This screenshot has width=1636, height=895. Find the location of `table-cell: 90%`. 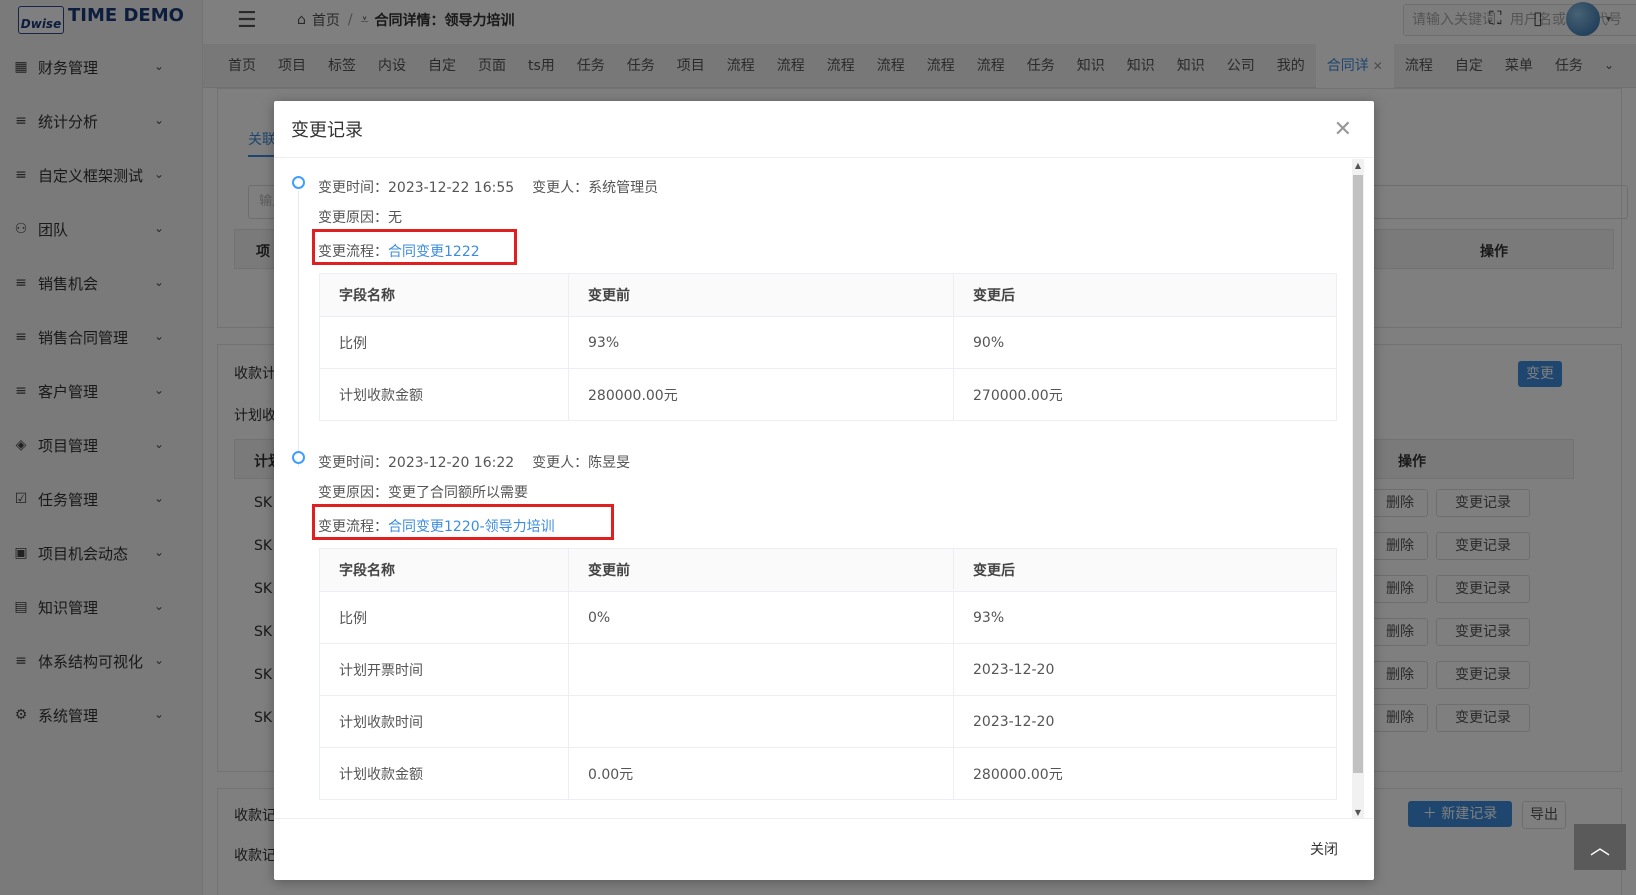

table-cell: 90% is located at coordinates (1145, 342).